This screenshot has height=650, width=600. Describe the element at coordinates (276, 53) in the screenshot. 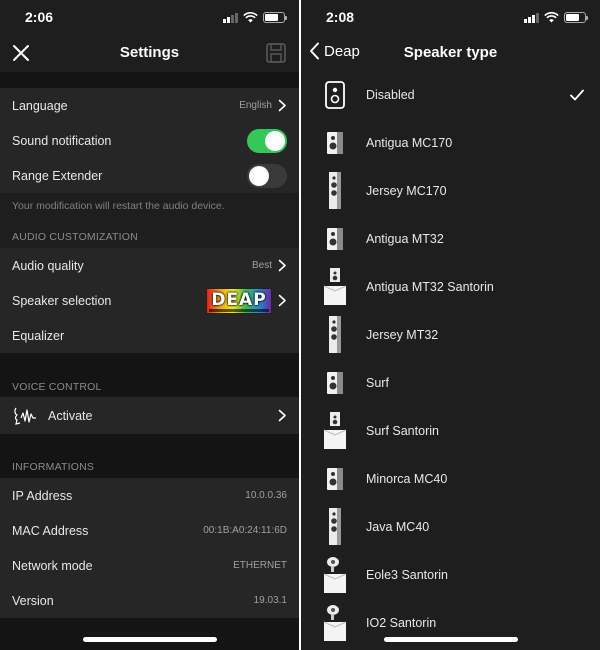

I see `save-icon` at that location.